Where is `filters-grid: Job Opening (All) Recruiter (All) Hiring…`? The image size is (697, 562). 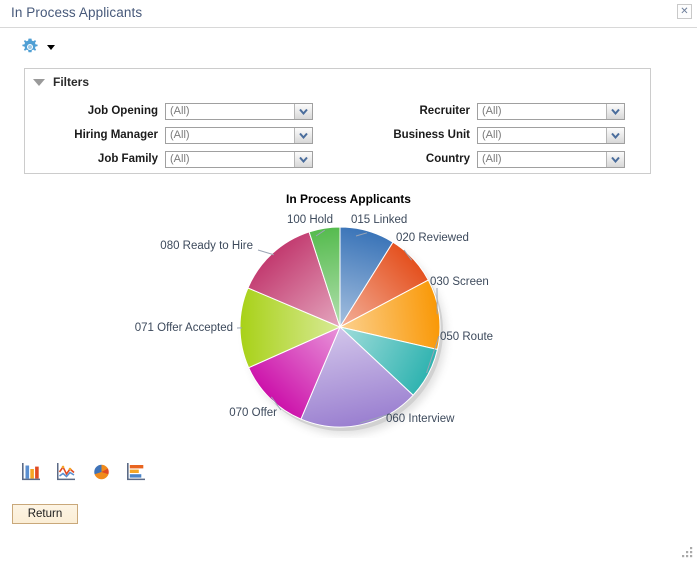 filters-grid: Job Opening (All) Recruiter (All) Hiring… is located at coordinates (337, 135).